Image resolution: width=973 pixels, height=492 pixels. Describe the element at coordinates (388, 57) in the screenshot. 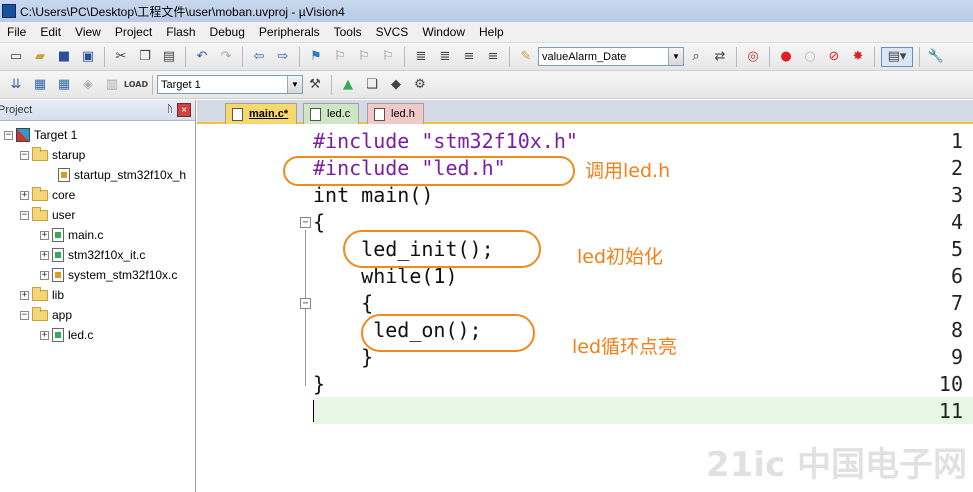

I see `clear-bookmarks-icon: ⚐` at that location.